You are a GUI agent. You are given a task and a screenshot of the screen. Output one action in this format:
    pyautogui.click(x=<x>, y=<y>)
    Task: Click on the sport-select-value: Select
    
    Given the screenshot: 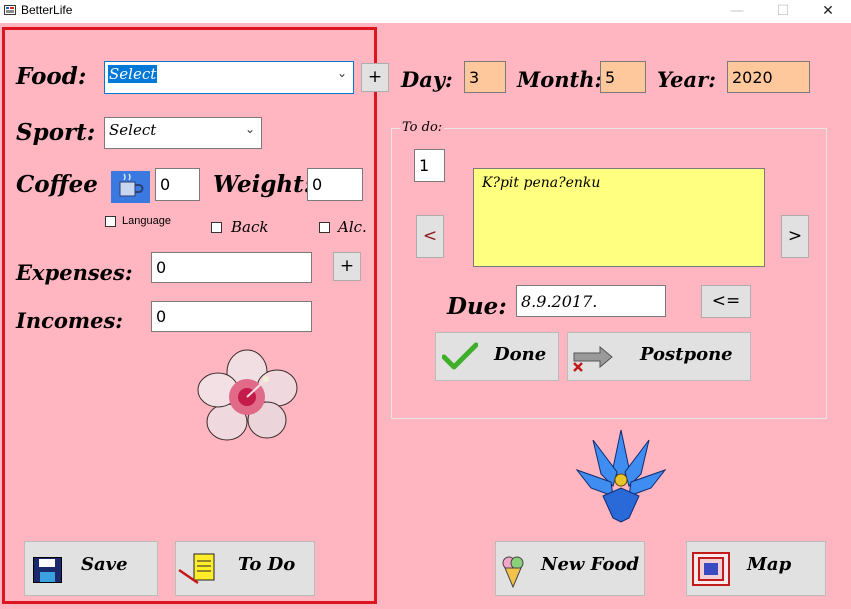 What is the action you would take?
    pyautogui.click(x=133, y=130)
    